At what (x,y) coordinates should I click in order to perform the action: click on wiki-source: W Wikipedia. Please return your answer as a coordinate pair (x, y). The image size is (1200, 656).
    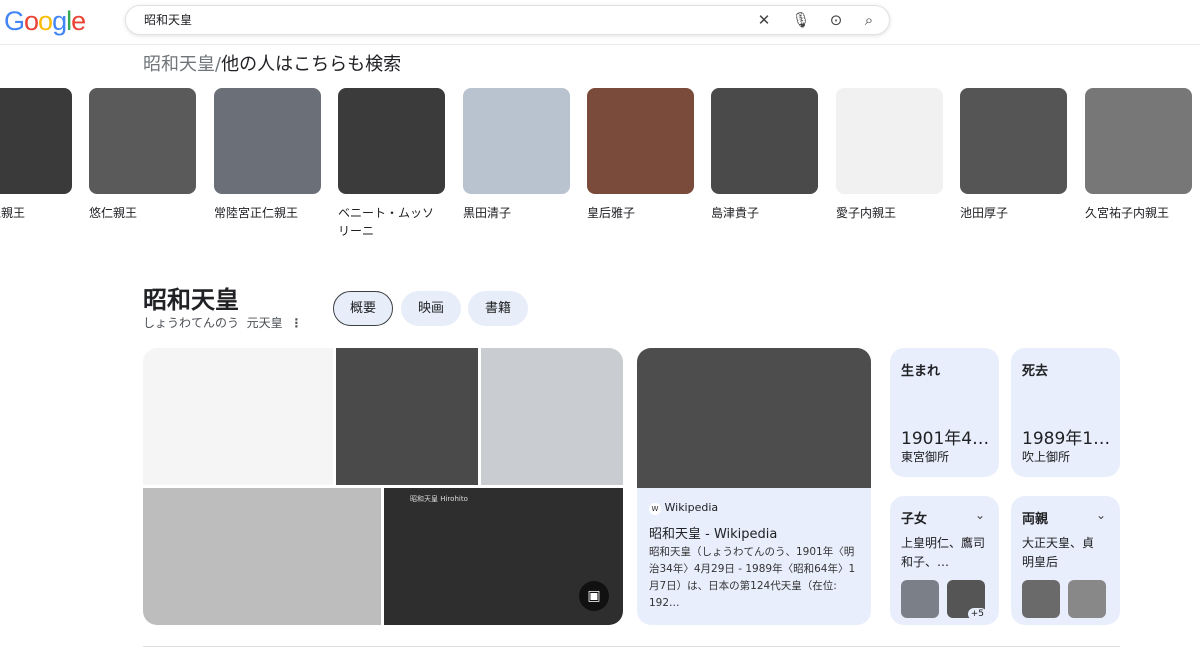
    Looking at the image, I should click on (683, 508).